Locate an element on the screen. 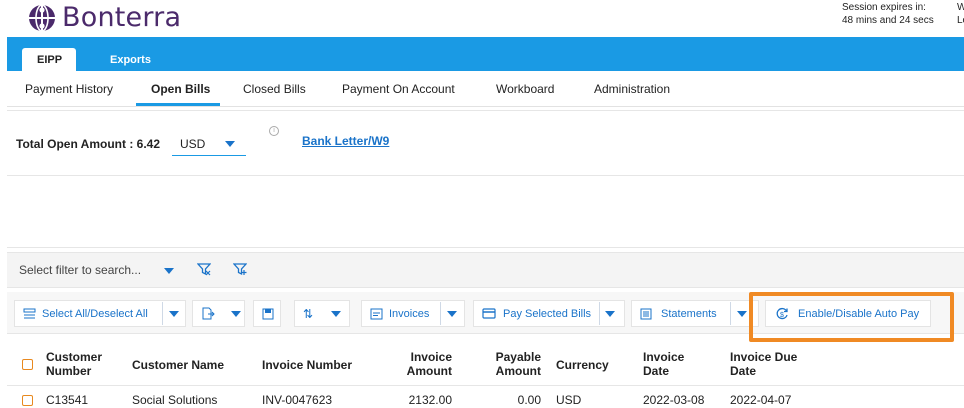 This screenshot has width=964, height=408. brand-logo: Bonterra is located at coordinates (104, 17).